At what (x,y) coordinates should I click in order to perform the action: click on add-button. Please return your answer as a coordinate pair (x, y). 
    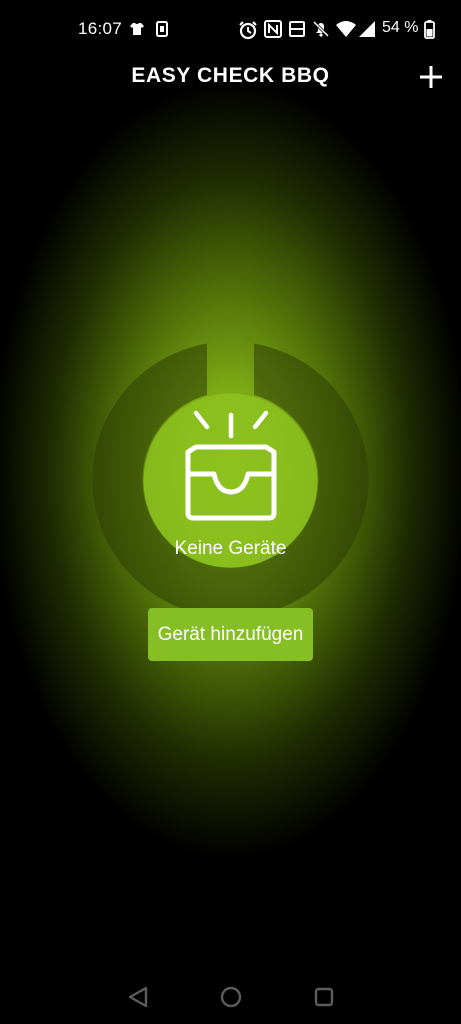
    Looking at the image, I should click on (431, 77).